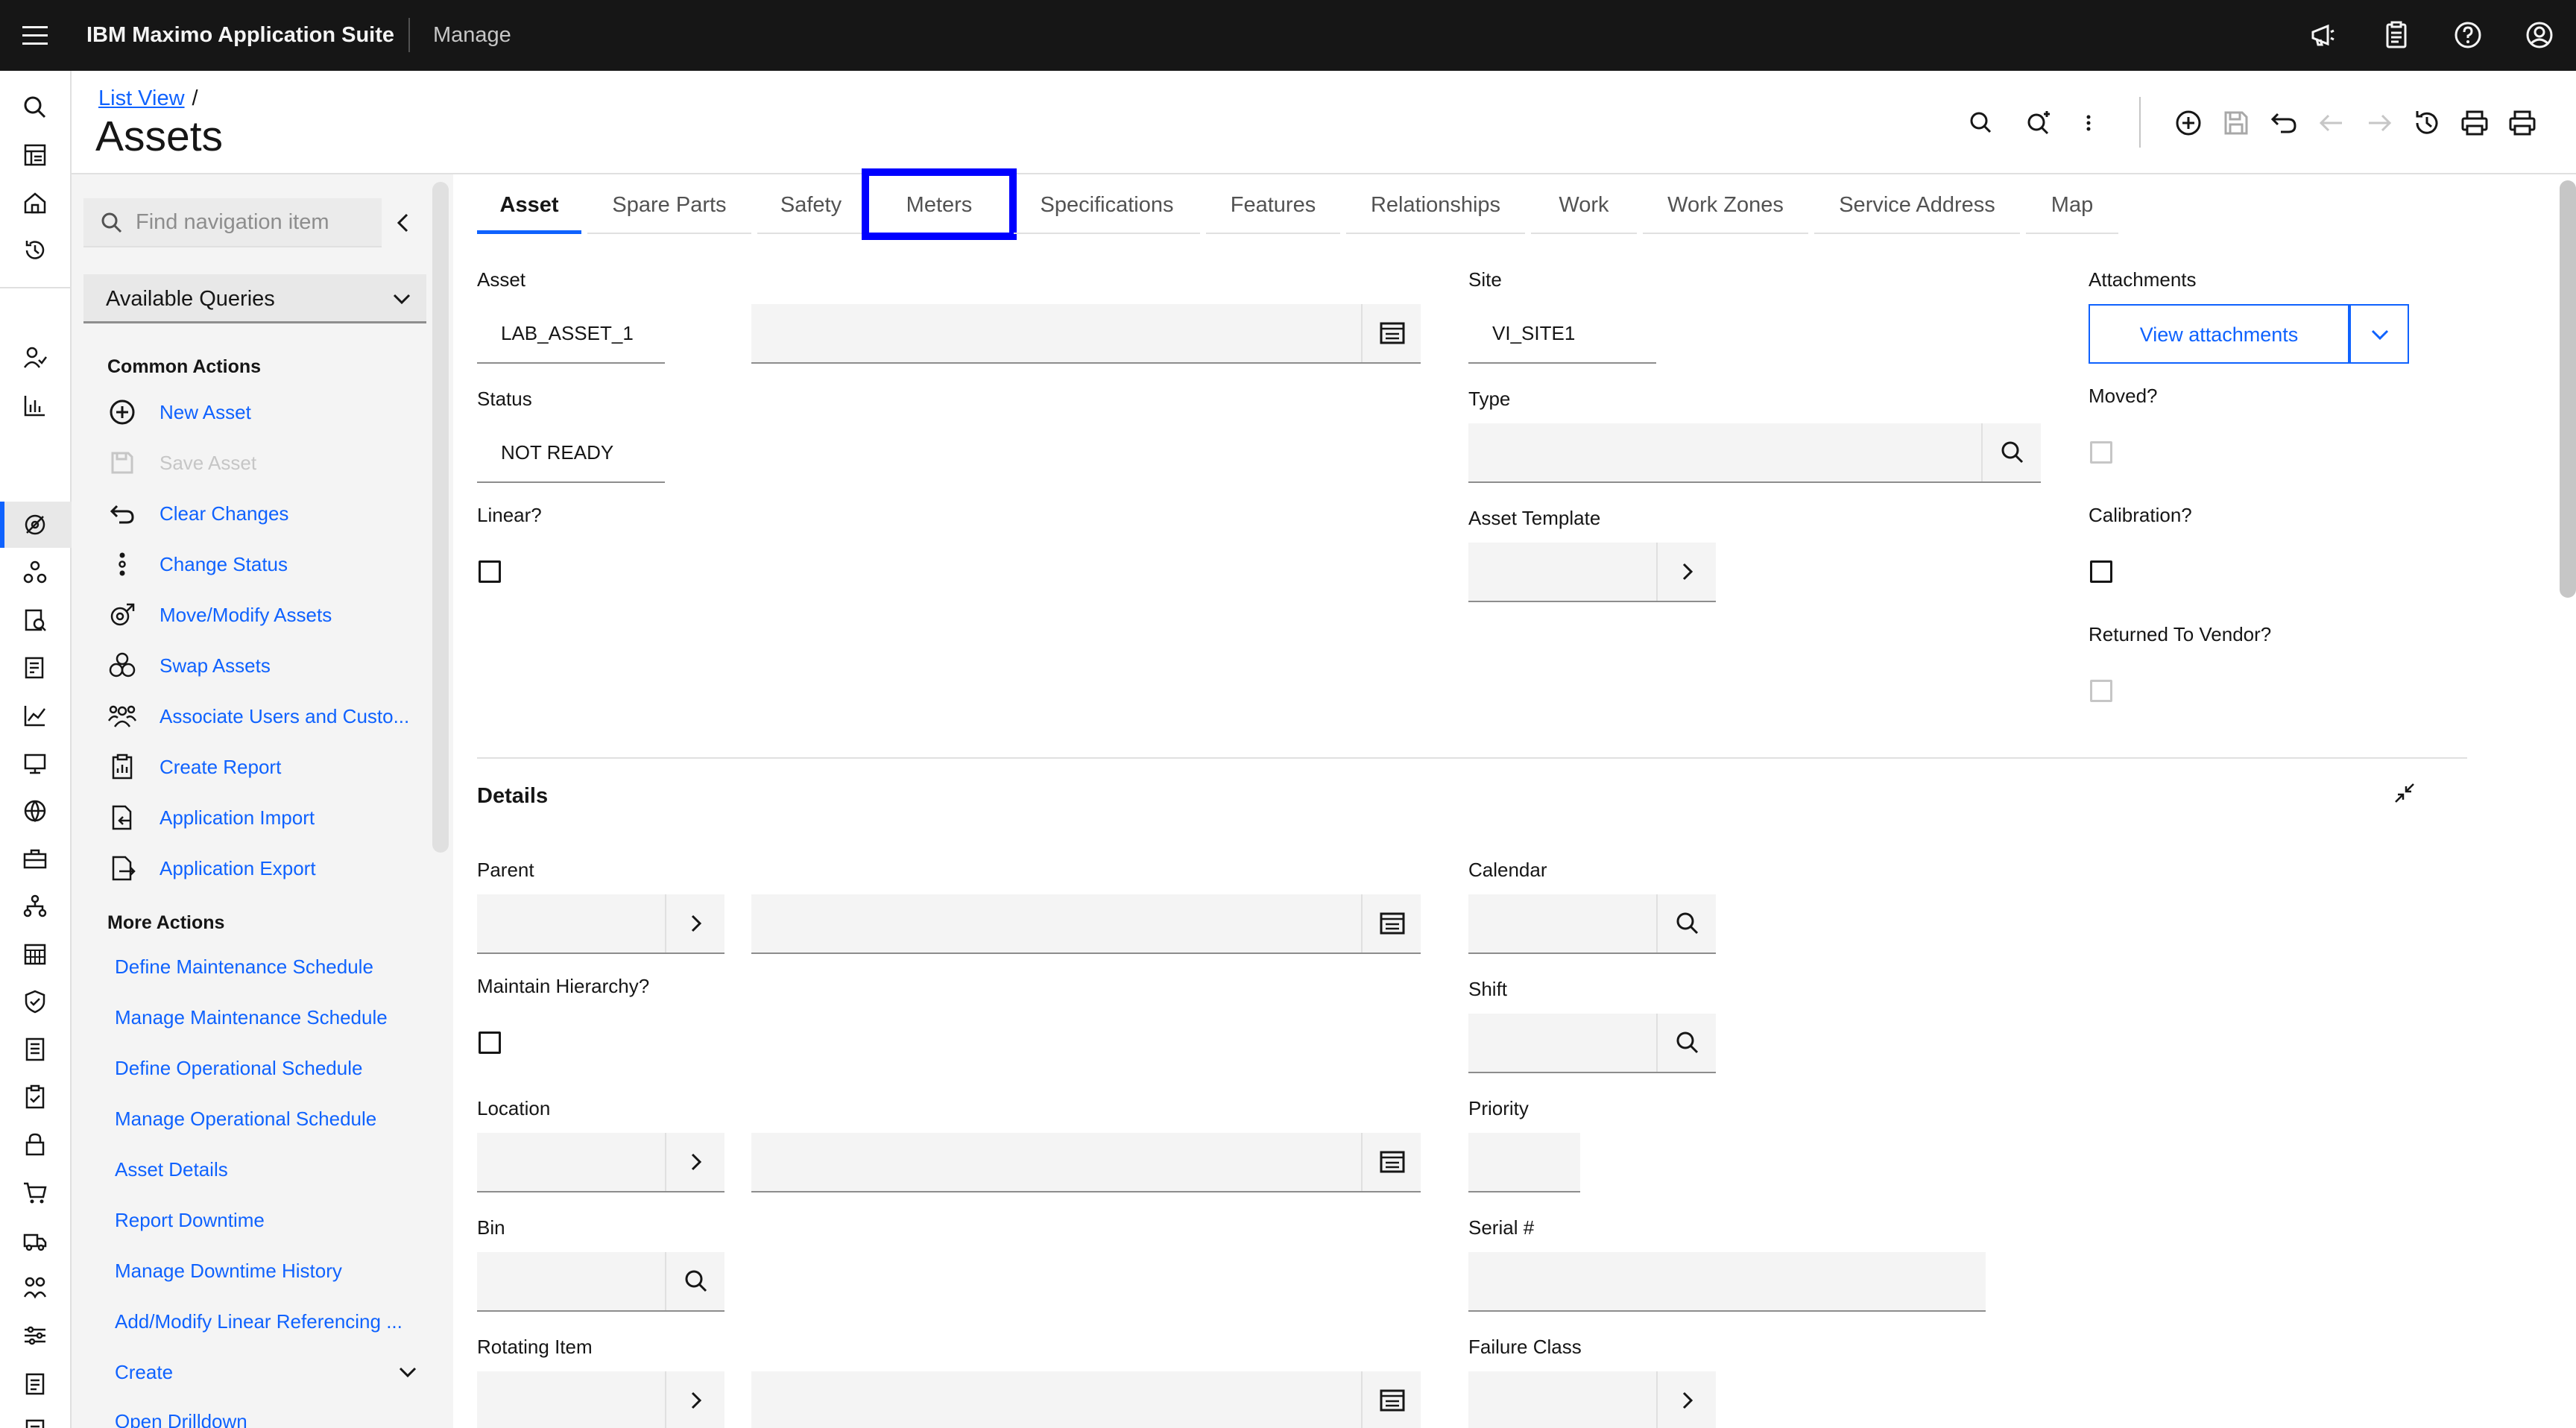 The width and height of the screenshot is (2576, 1428). What do you see at coordinates (2188, 123) in the screenshot?
I see `add-circle-icon` at bounding box center [2188, 123].